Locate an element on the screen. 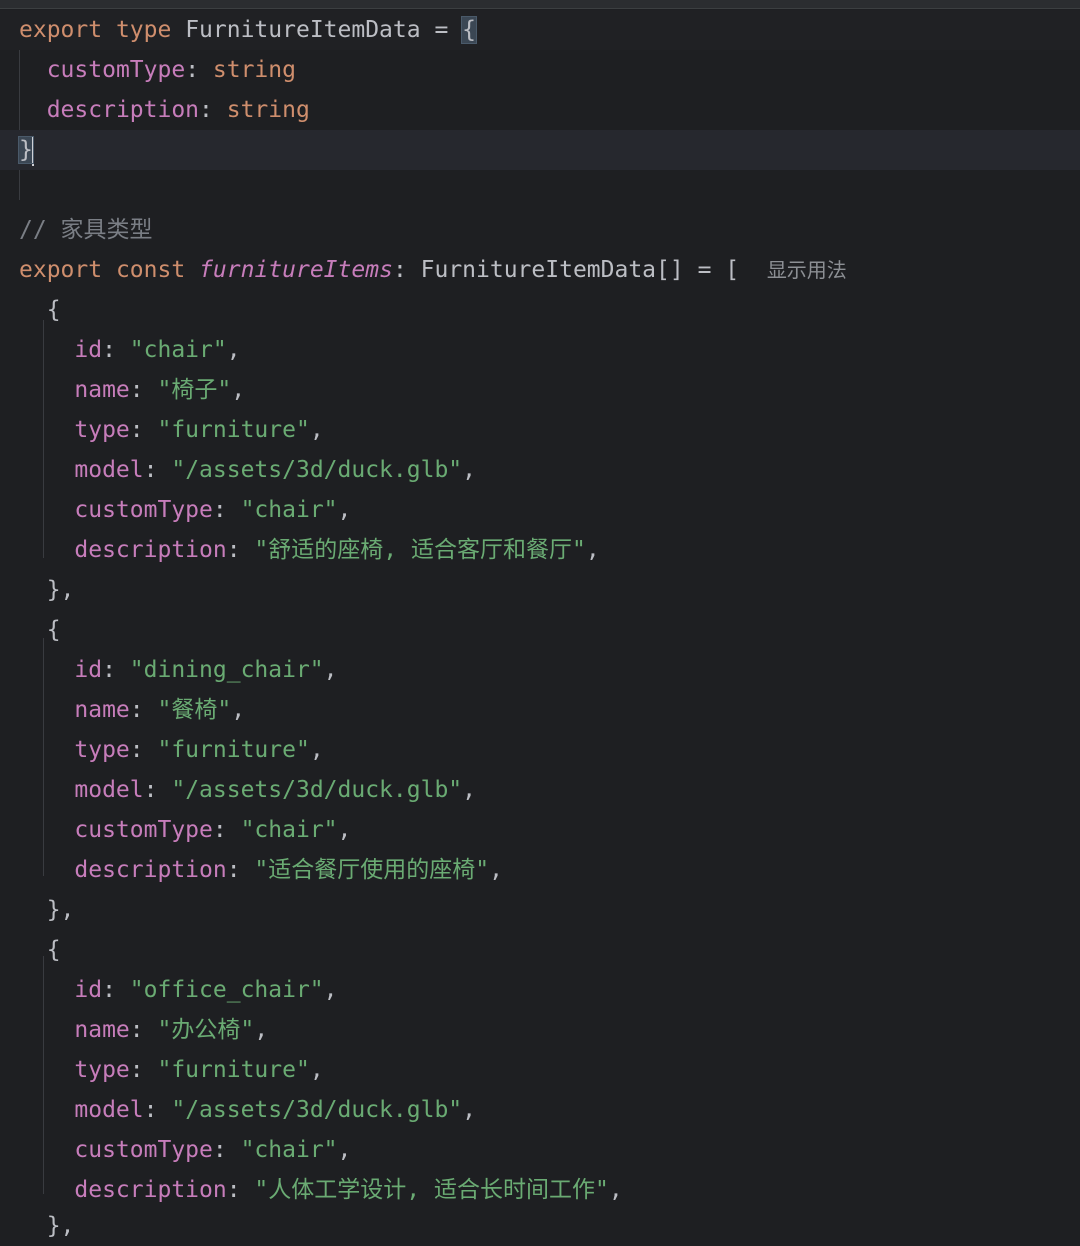 The width and height of the screenshot is (1080, 1246). property-token: model is located at coordinates (109, 470).